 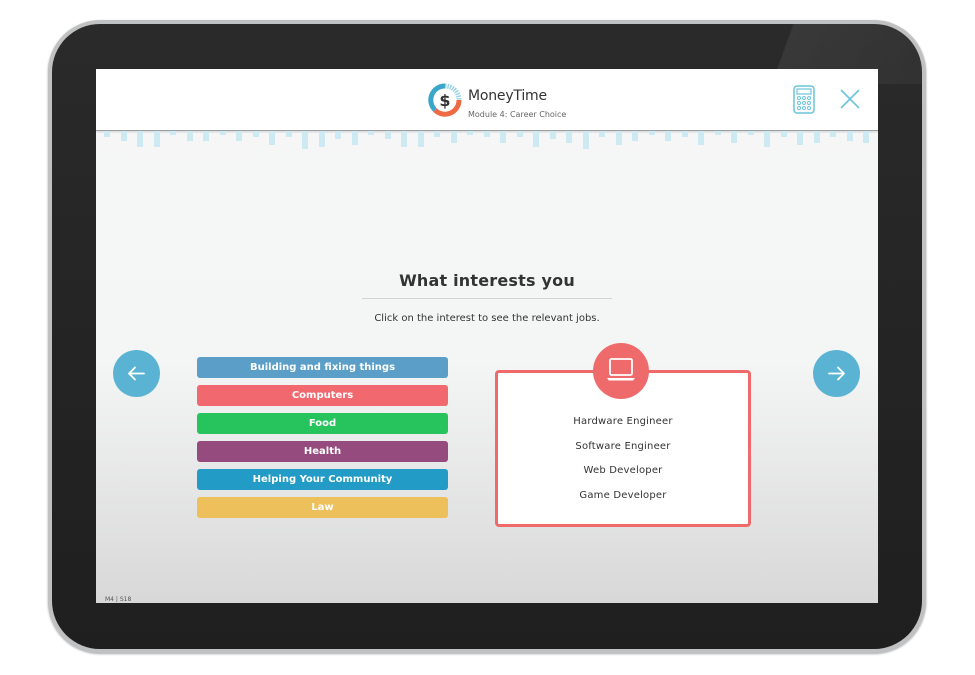 I want to click on job-item: Hardware Engineer, so click(x=623, y=421).